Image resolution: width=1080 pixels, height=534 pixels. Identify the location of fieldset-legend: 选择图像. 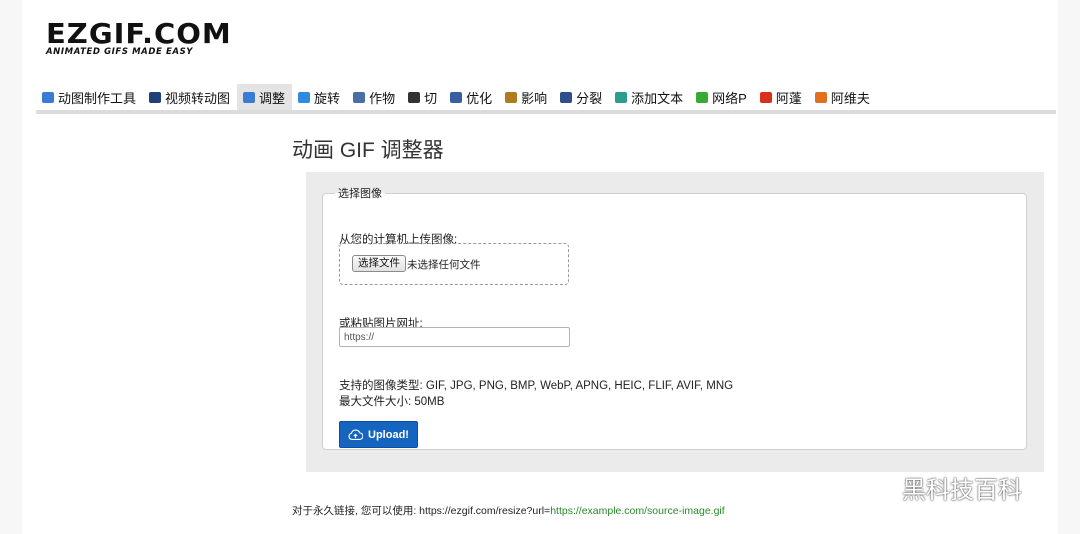
(360, 194).